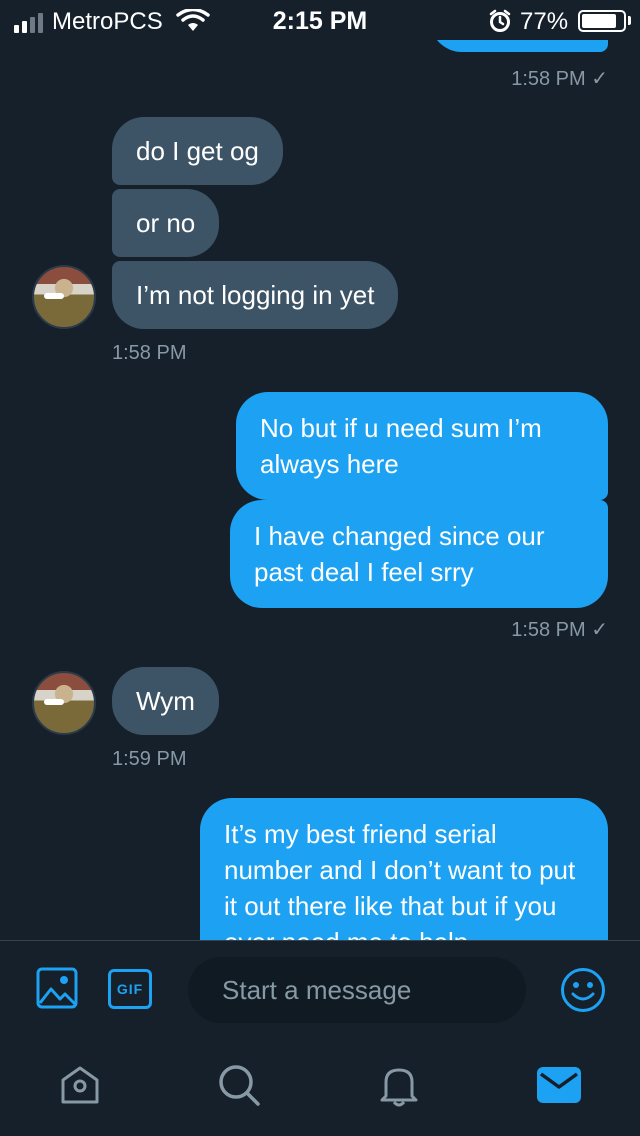 Image resolution: width=640 pixels, height=1136 pixels. I want to click on messages-icon, so click(559, 1085).